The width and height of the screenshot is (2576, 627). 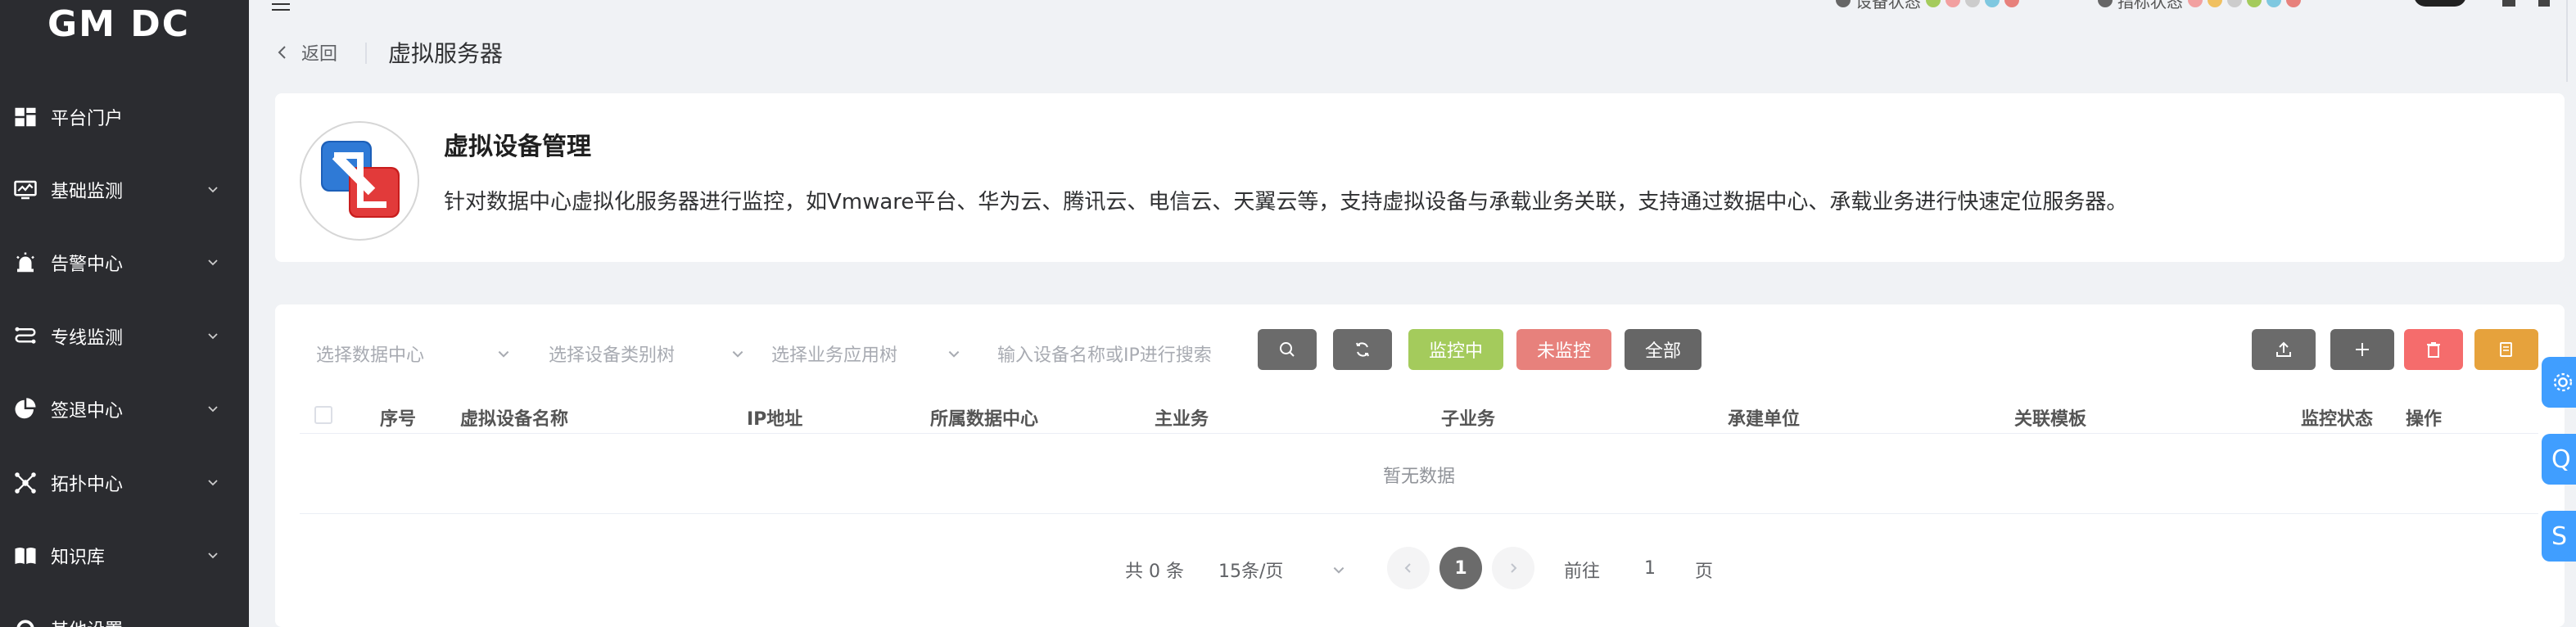 I want to click on metric-status-group: 指标状态, so click(x=2199, y=6).